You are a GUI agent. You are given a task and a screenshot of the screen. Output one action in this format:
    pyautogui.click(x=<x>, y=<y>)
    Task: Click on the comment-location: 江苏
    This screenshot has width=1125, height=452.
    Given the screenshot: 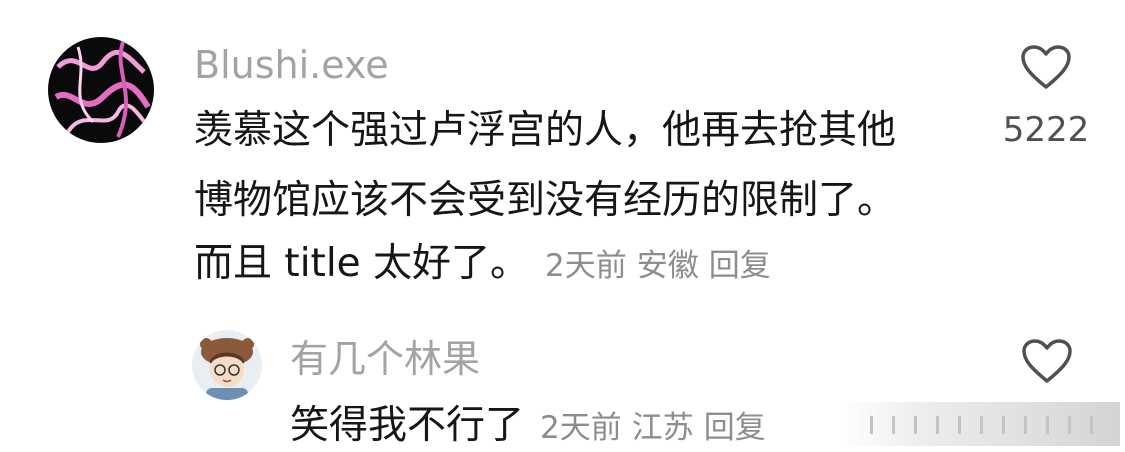 What is the action you would take?
    pyautogui.click(x=662, y=428)
    